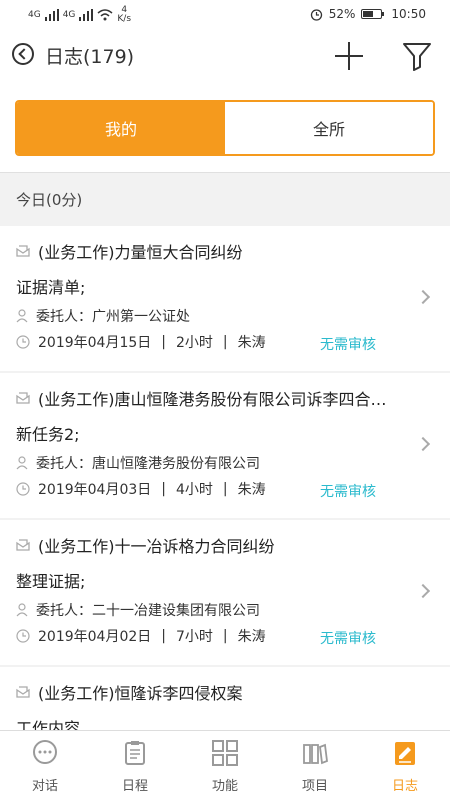  I want to click on clock: 10:50, so click(408, 14).